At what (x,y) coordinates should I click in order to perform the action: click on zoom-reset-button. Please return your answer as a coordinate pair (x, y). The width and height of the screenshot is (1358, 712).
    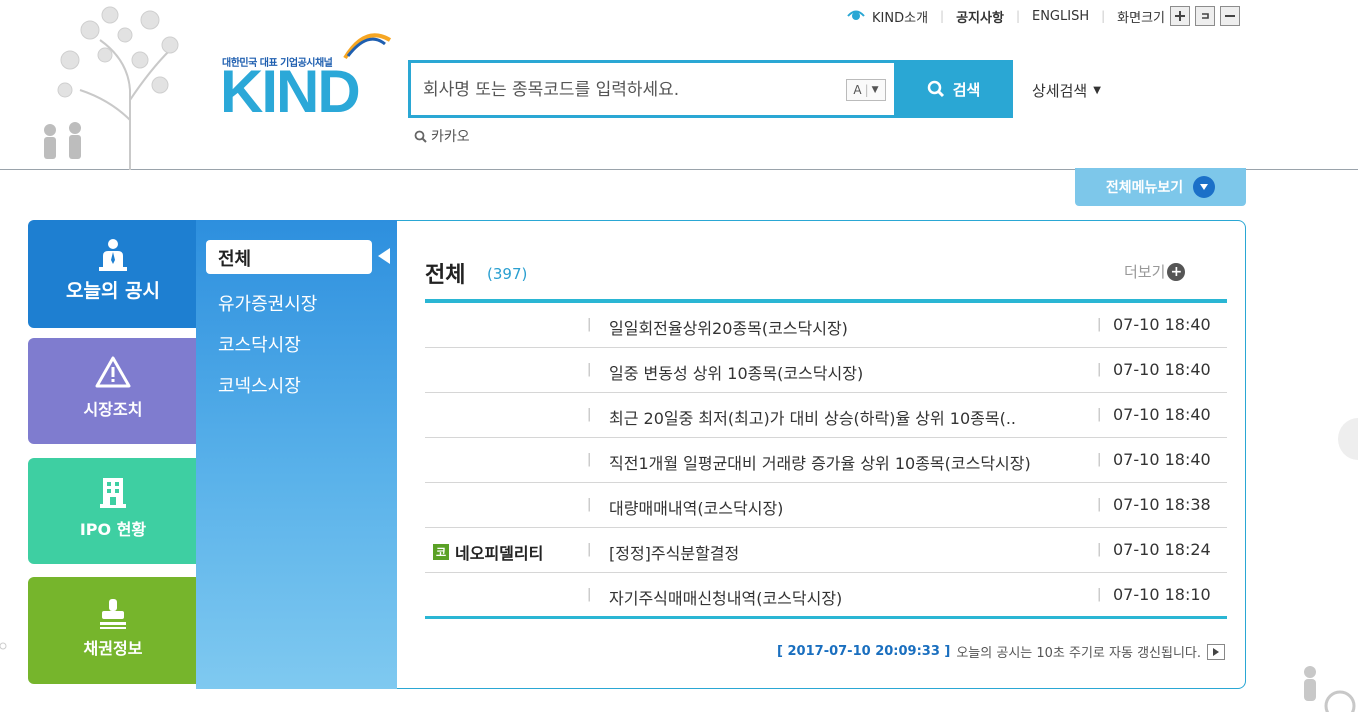
    Looking at the image, I should click on (1205, 16).